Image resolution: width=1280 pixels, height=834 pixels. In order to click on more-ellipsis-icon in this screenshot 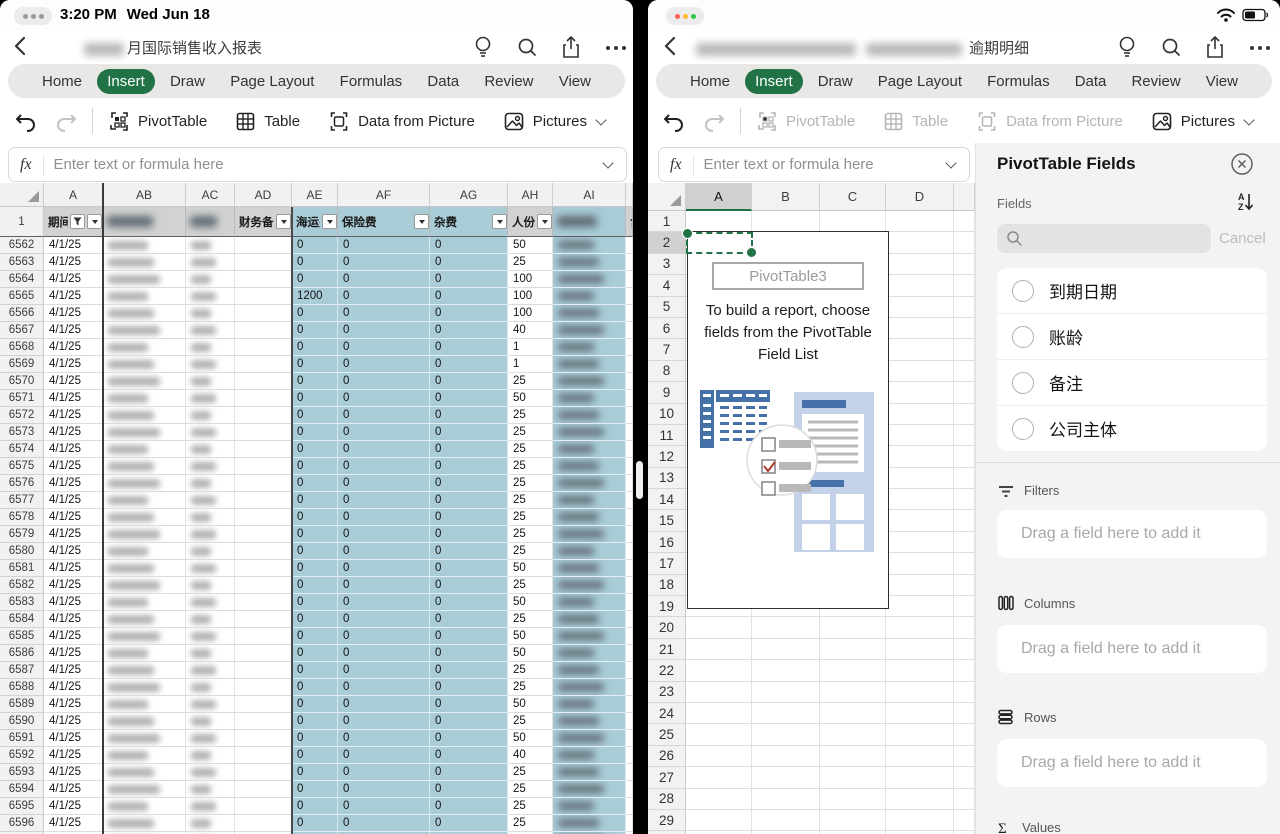, I will do `click(616, 47)`.